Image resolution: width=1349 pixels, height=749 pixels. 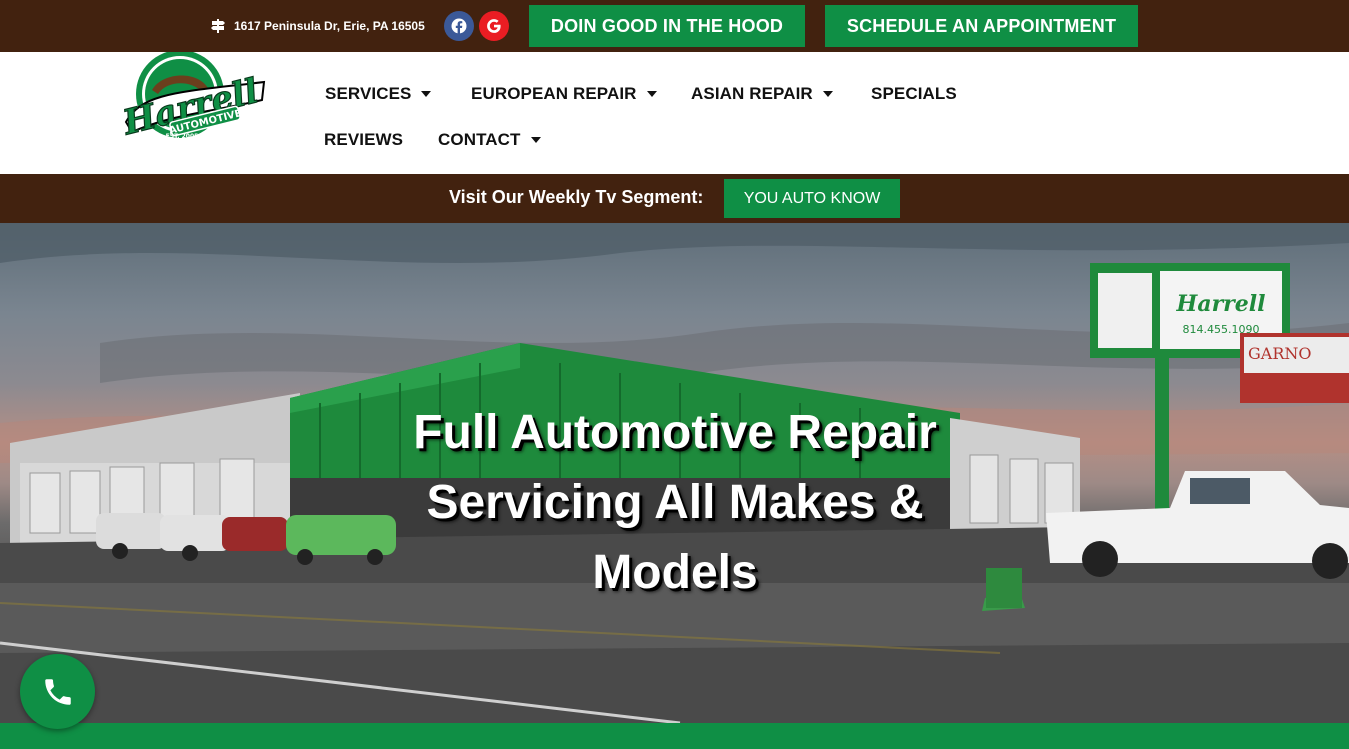 I want to click on nav-reviews: REVIEWS, so click(x=363, y=140).